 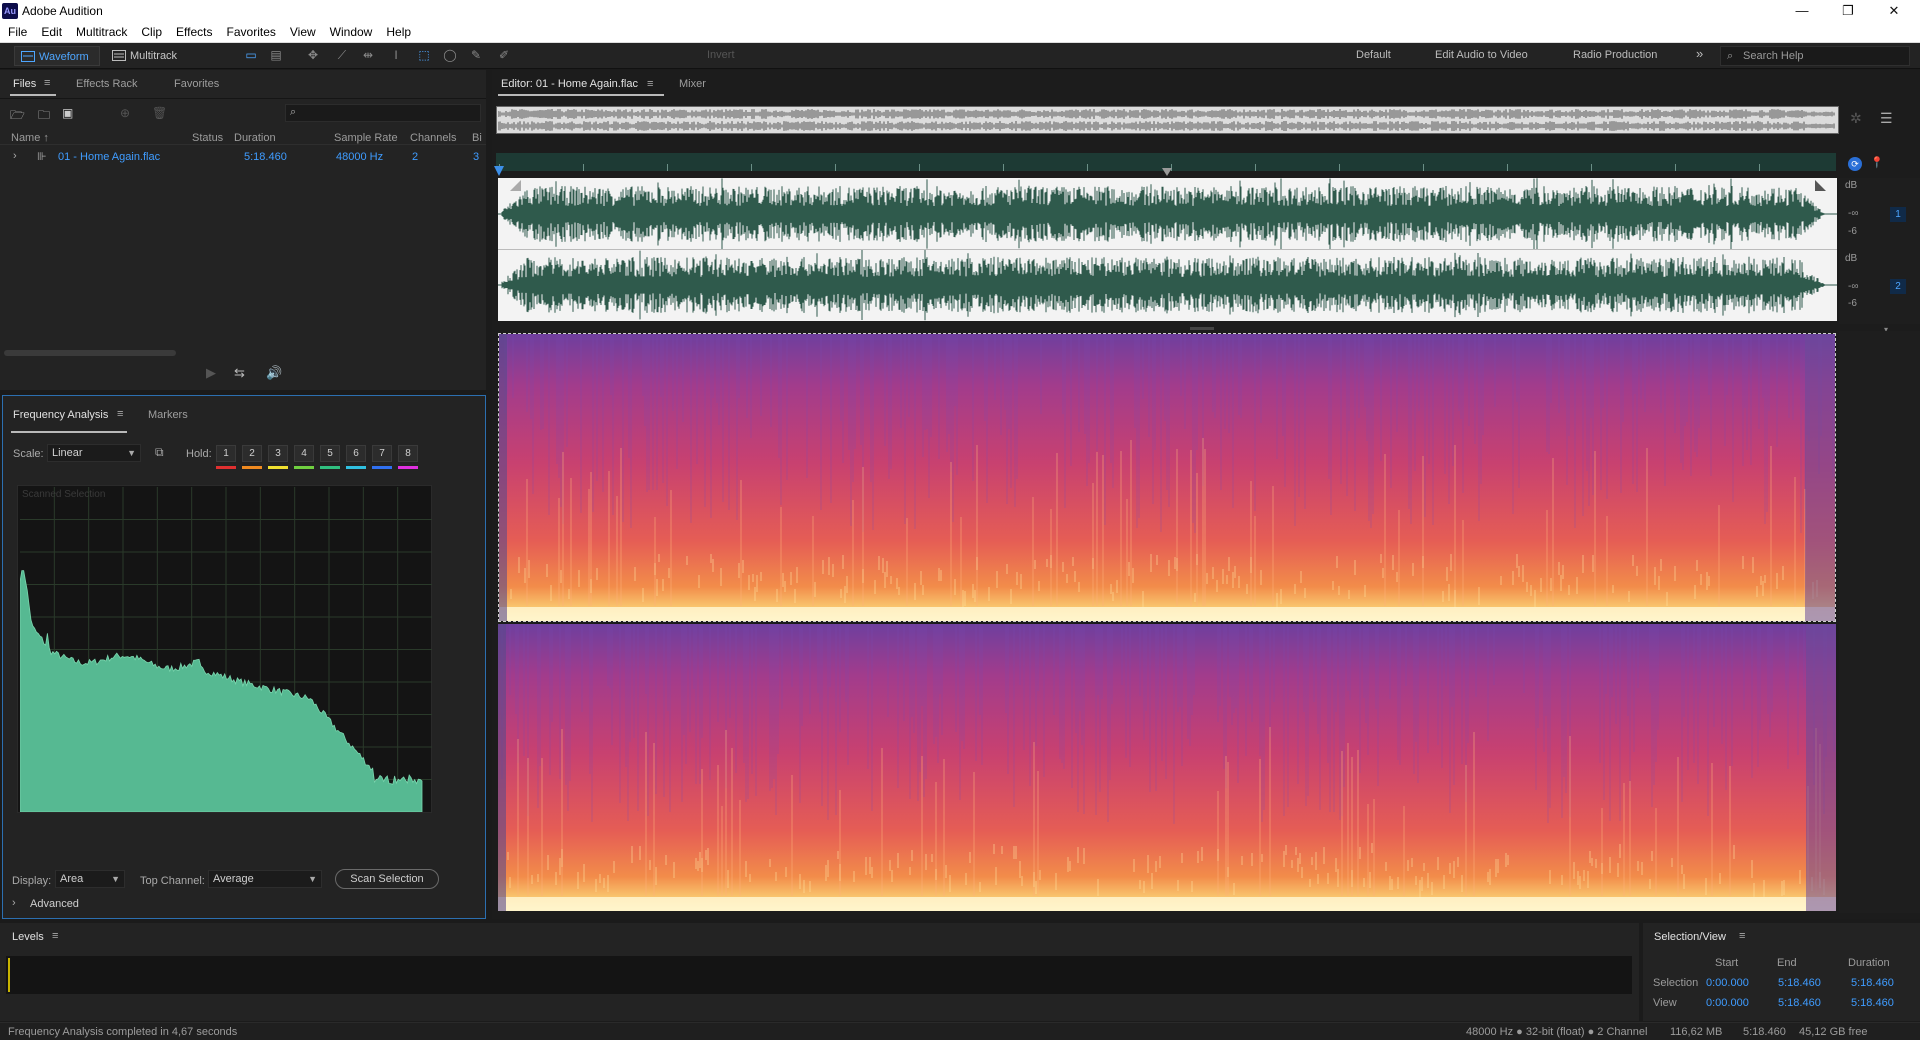 What do you see at coordinates (125, 113) in the screenshot?
I see `insert-into-multitrack-icon: ⊕` at bounding box center [125, 113].